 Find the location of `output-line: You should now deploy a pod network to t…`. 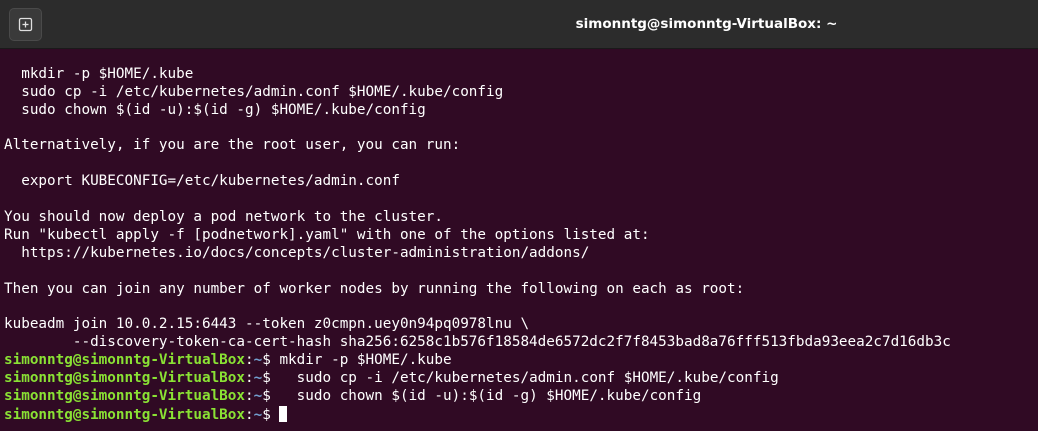

output-line: You should now deploy a pod network to t… is located at coordinates (223, 217).